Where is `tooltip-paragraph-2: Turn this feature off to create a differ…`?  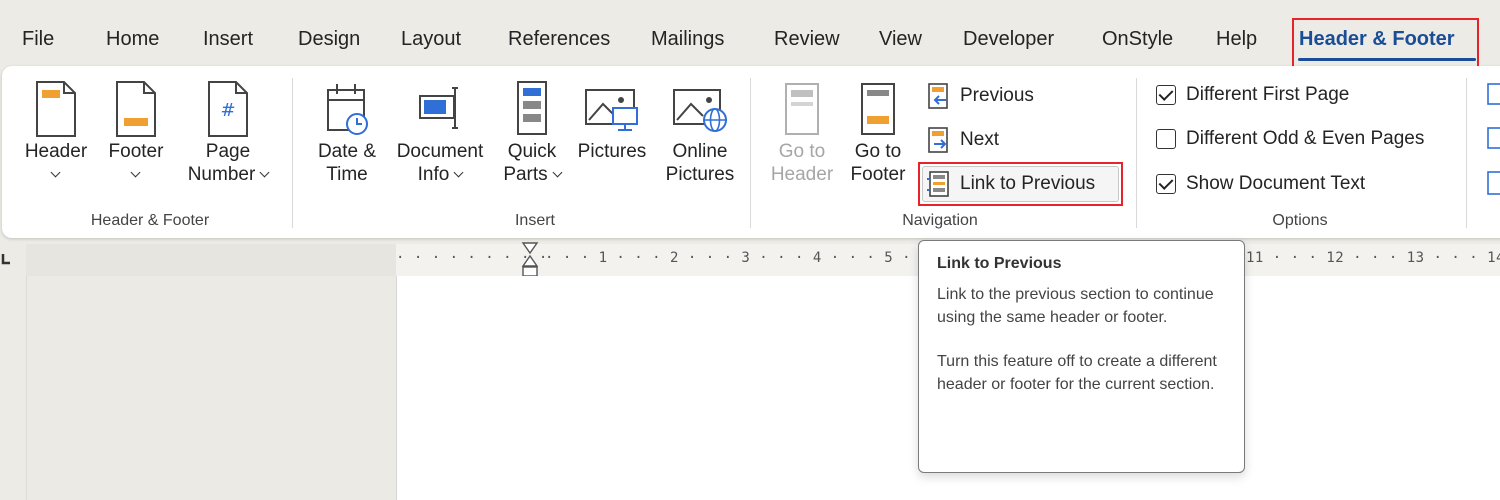 tooltip-paragraph-2: Turn this feature off to create a differ… is located at coordinates (1077, 373).